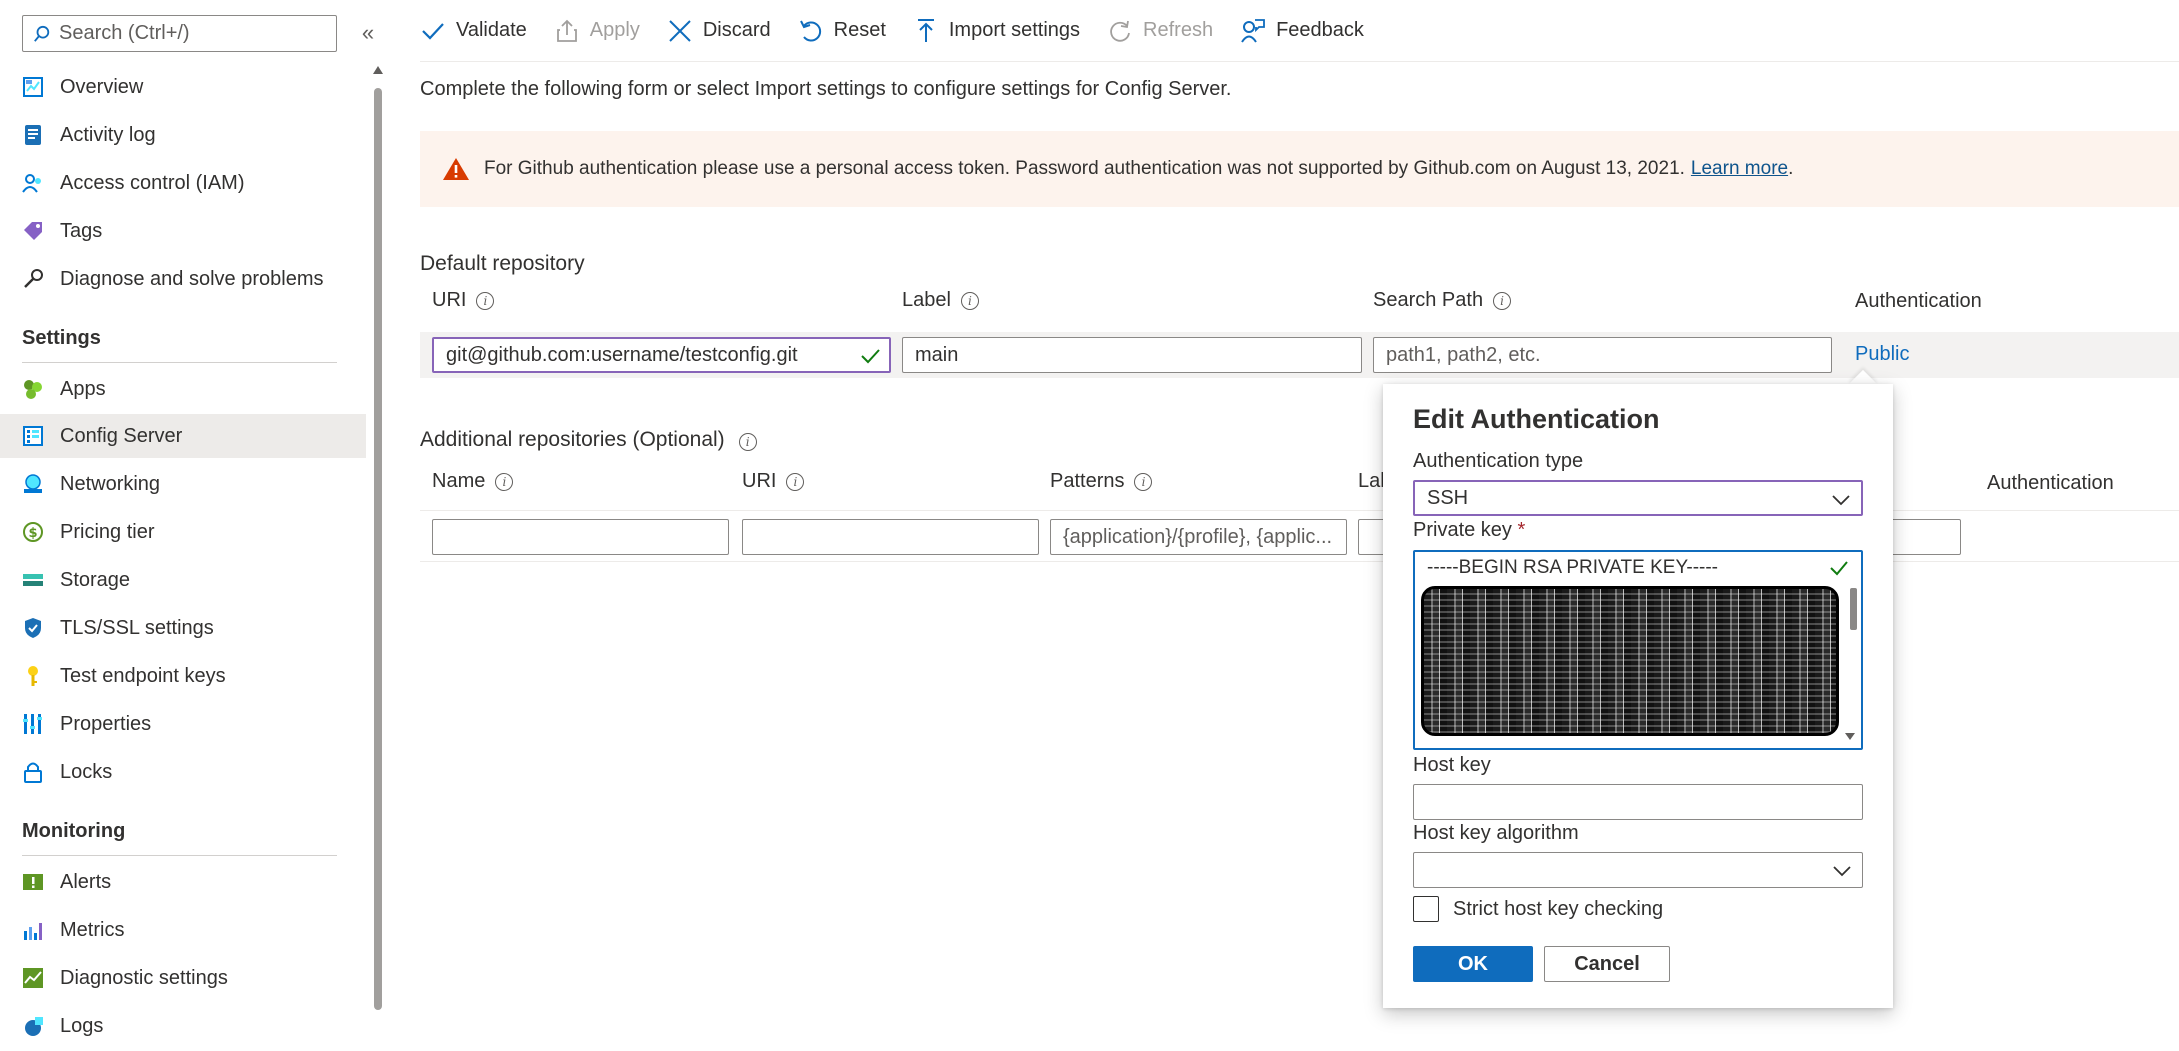 The image size is (2179, 1051). I want to click on private-key-textarea: -----BEGIN RSA PRIVATE KEY-----, so click(1638, 650).